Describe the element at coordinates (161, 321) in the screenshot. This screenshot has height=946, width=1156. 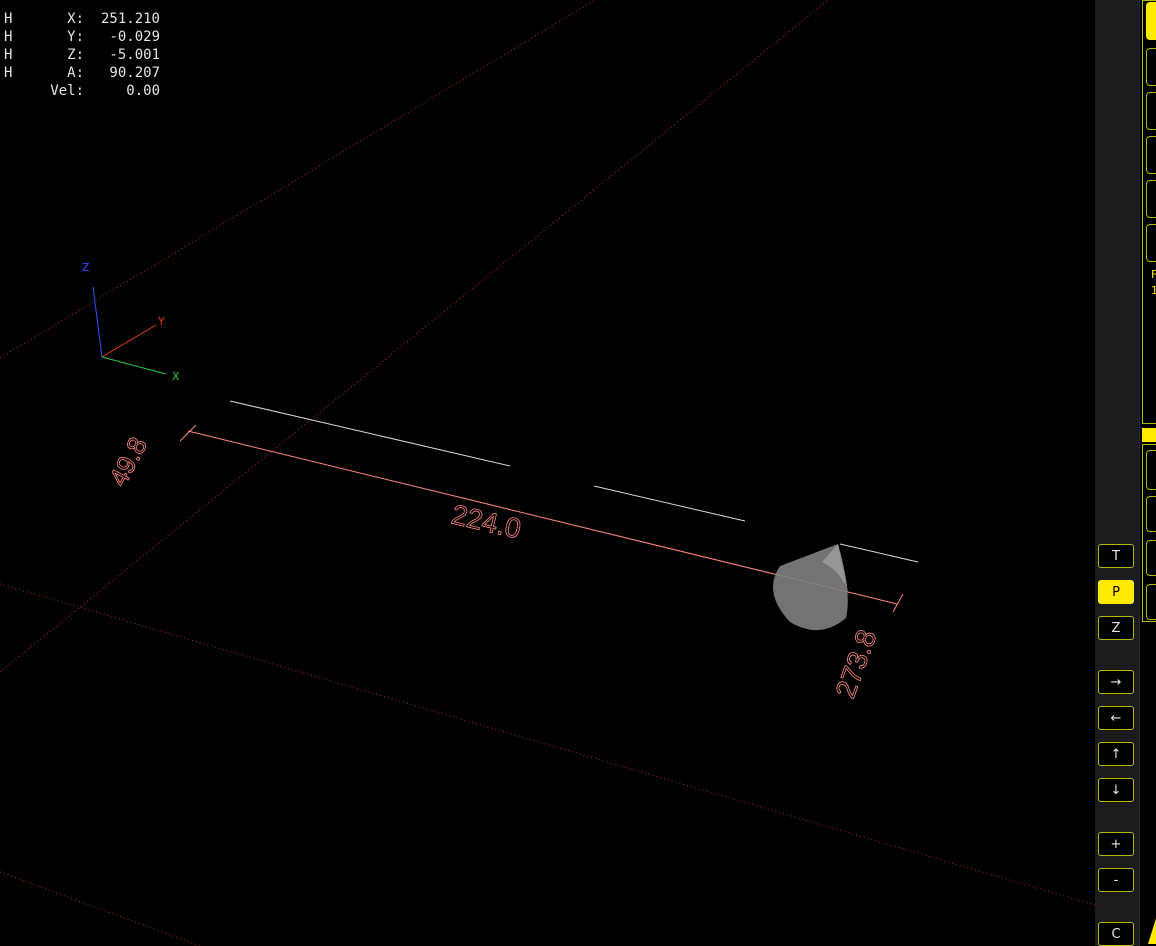
I see `y-axis-label: Y` at that location.